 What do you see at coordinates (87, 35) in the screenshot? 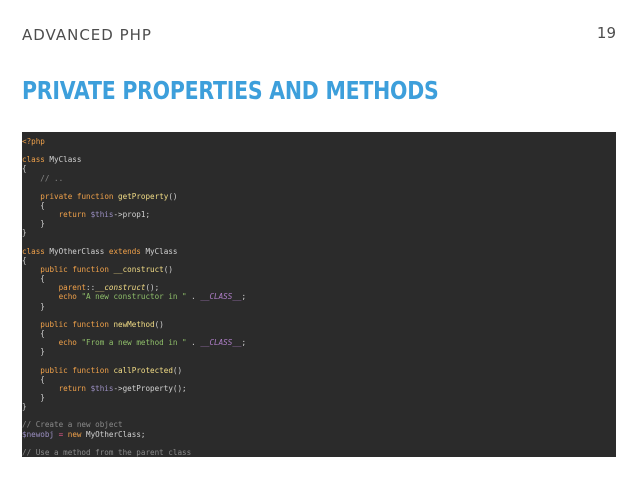
I see `slide-header-title: ADVANCED PHP` at bounding box center [87, 35].